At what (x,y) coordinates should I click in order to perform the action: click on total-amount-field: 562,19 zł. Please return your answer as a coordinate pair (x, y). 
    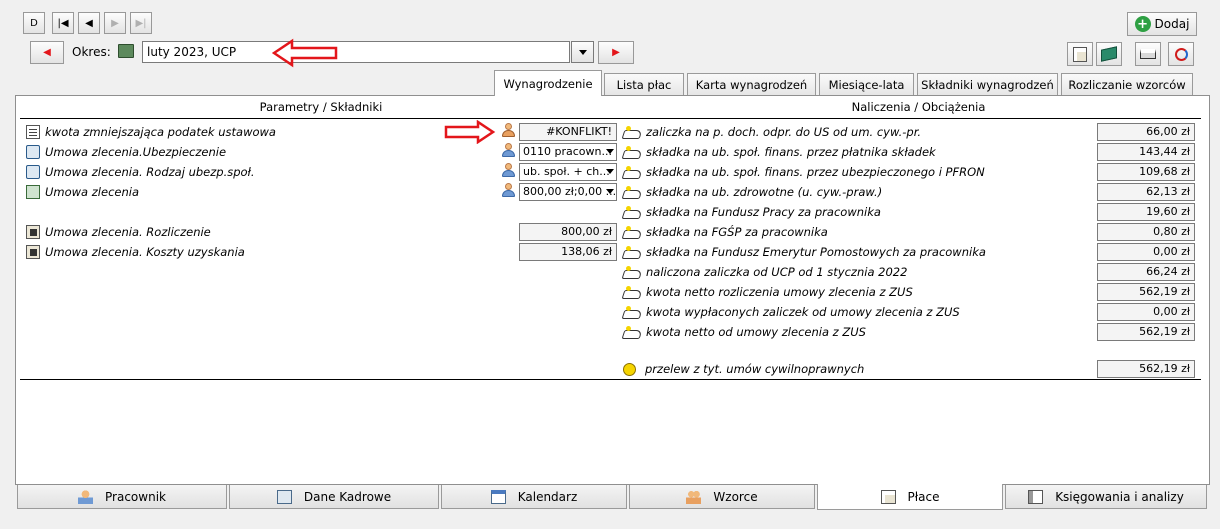
    Looking at the image, I should click on (1146, 369).